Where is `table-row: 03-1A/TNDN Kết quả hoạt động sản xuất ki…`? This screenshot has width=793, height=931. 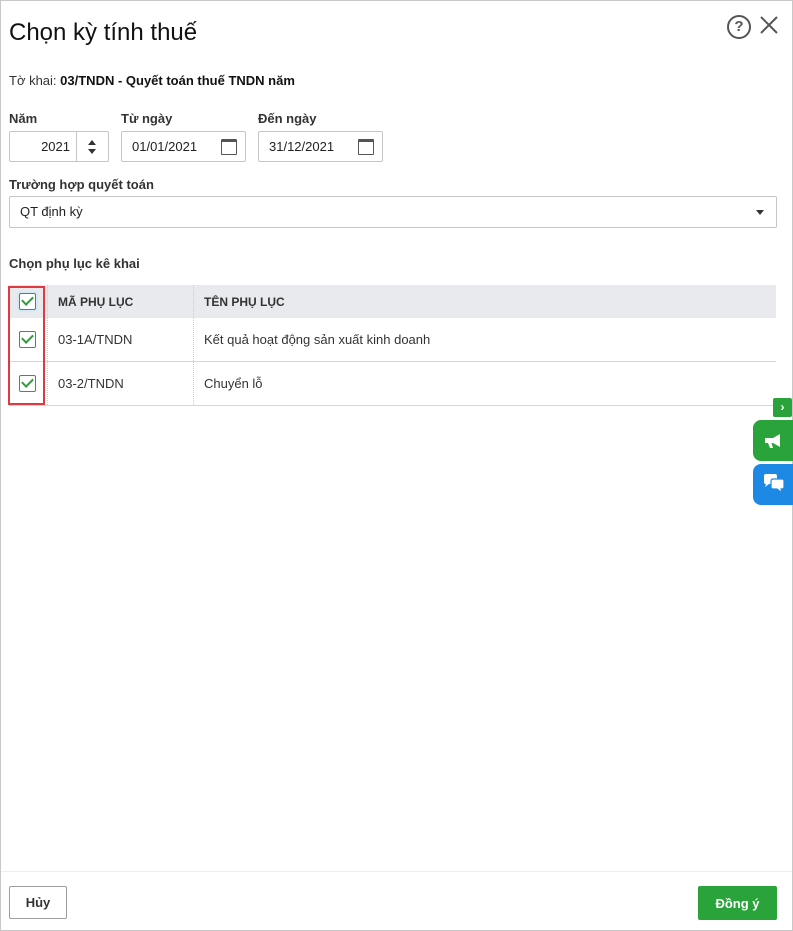
table-row: 03-1A/TNDN Kết quả hoạt động sản xuất ki… is located at coordinates (392, 340).